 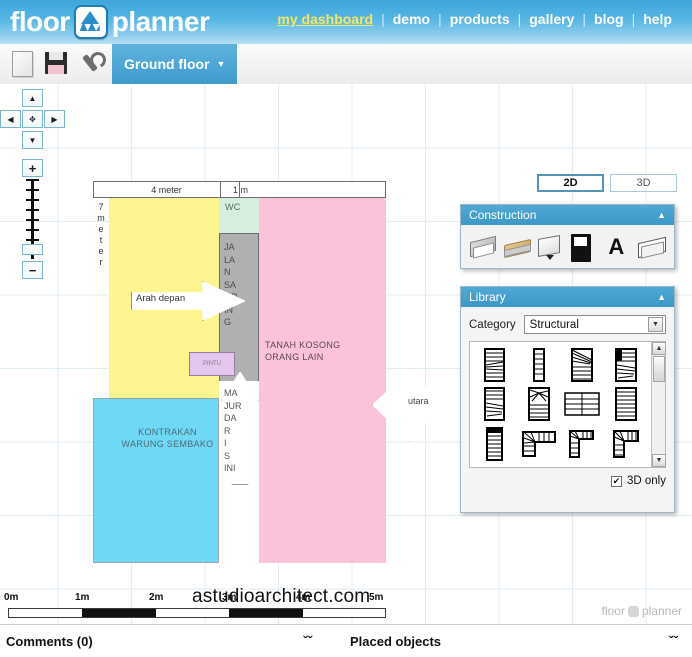 What do you see at coordinates (609, 19) in the screenshot?
I see `nav-item-blog: blog` at bounding box center [609, 19].